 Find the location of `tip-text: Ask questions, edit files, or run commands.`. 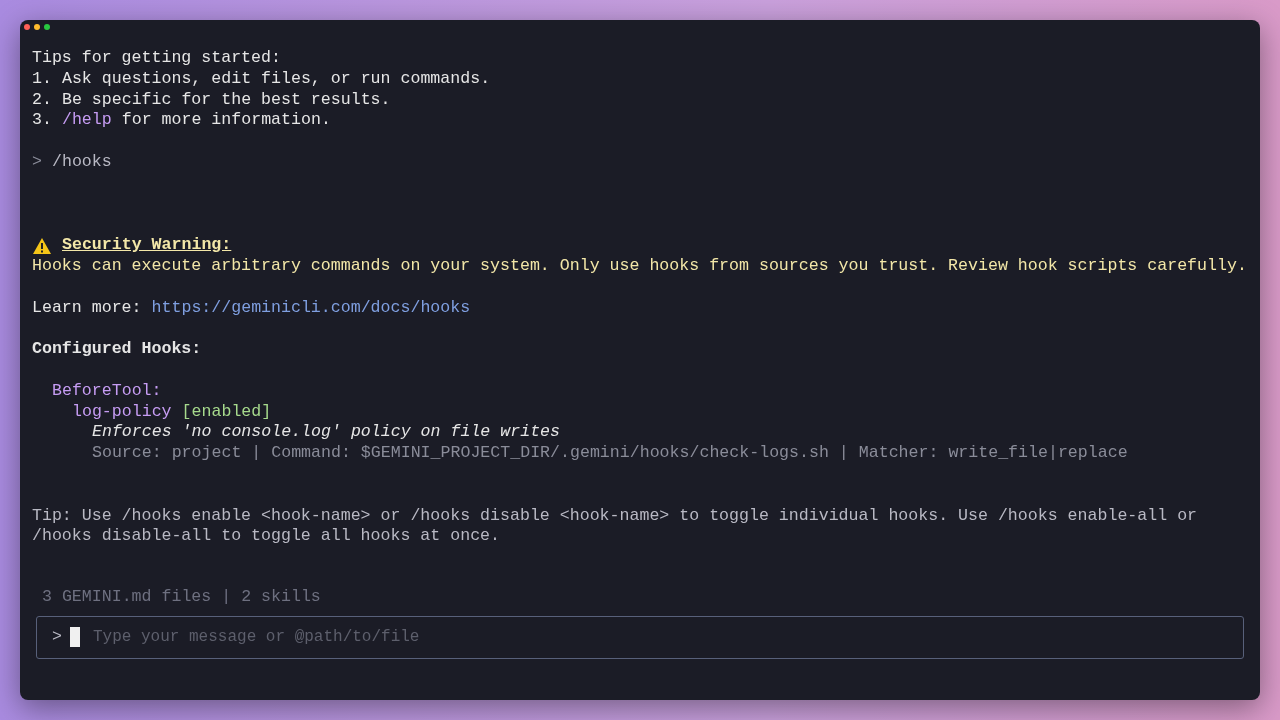

tip-text: Ask questions, edit files, or run commands. is located at coordinates (276, 79).